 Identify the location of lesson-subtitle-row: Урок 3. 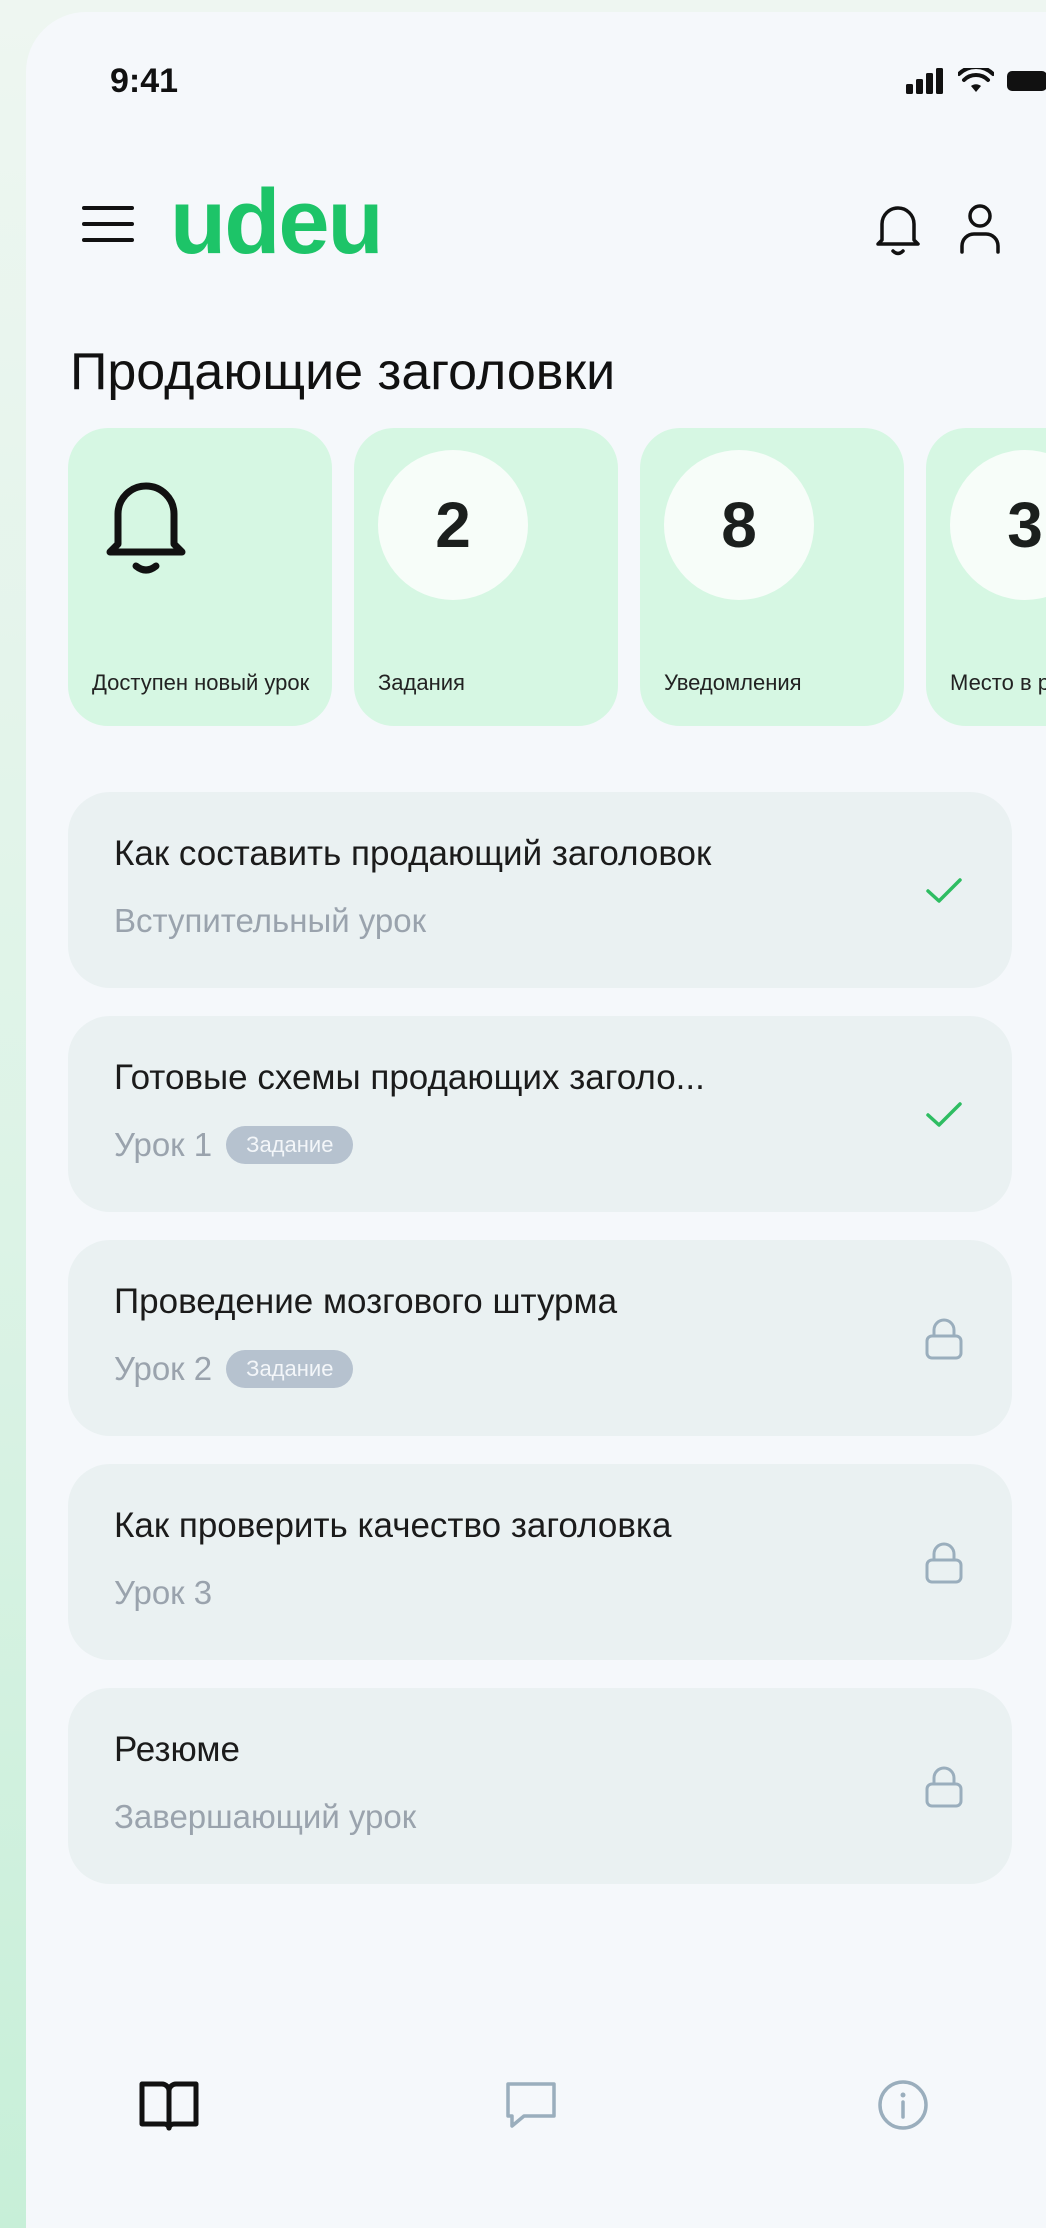
(163, 1593).